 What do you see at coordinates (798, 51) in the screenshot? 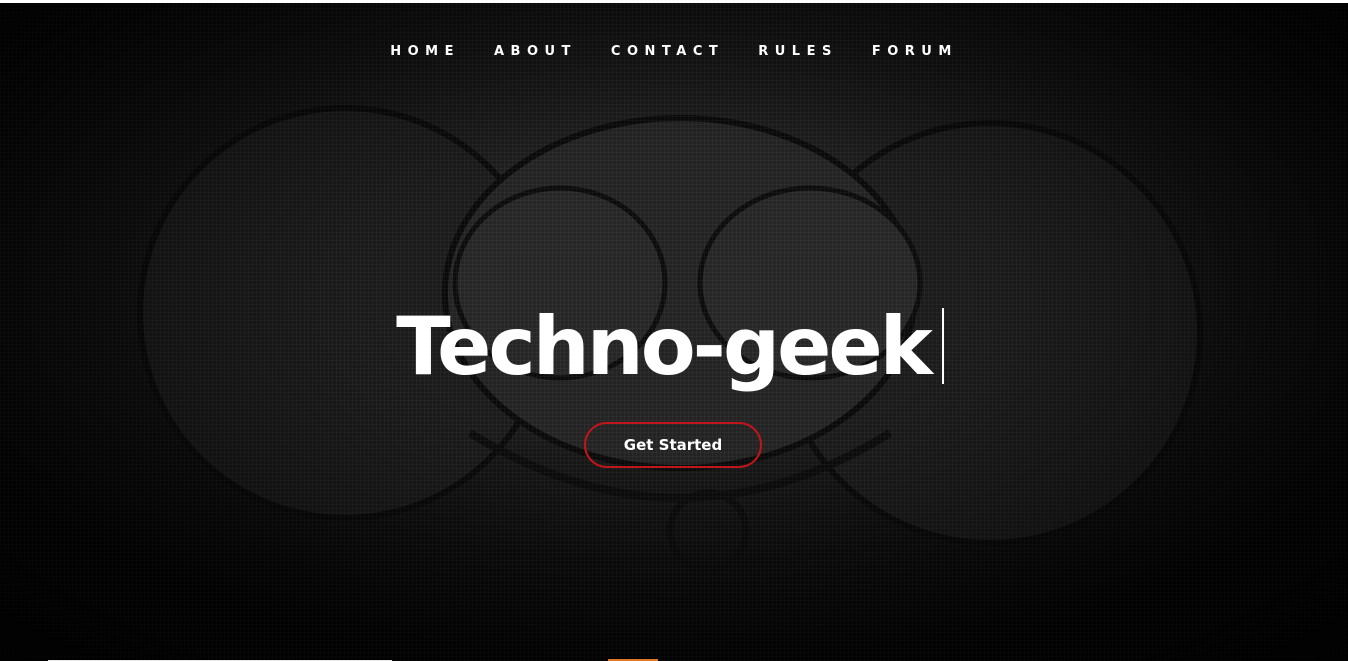
I see `nav-item-rules: RULES` at bounding box center [798, 51].